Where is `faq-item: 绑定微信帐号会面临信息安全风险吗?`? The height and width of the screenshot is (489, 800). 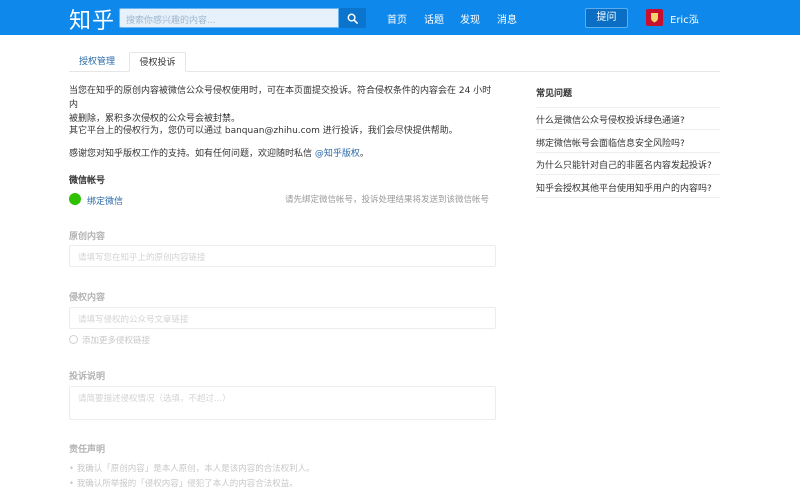
faq-item: 绑定微信帐号会面临信息安全风险吗? is located at coordinates (628, 142).